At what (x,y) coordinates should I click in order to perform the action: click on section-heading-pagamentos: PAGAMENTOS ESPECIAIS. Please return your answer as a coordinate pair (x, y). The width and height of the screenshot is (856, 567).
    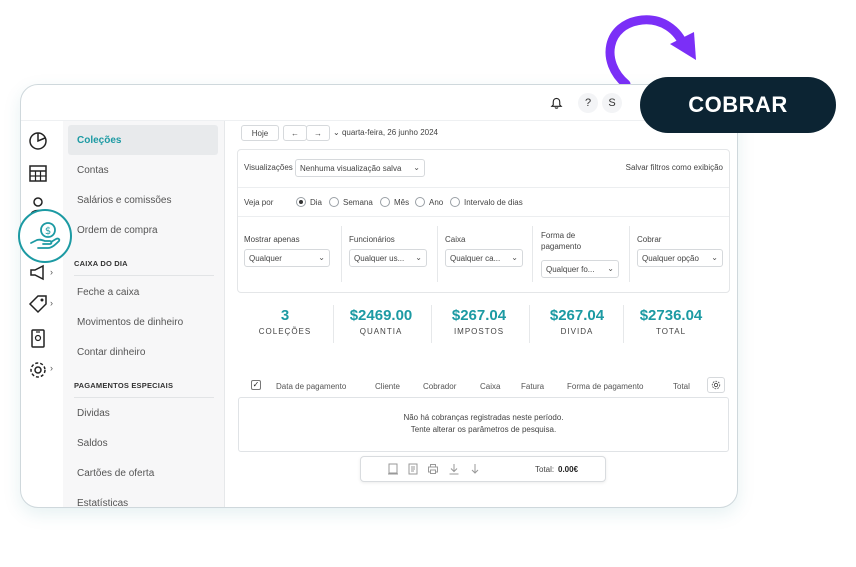
    Looking at the image, I should click on (124, 385).